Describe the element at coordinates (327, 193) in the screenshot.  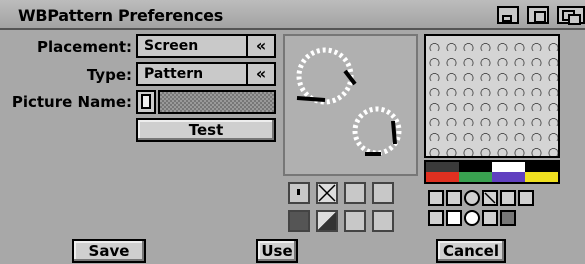
I see `clear-pattern-icon` at that location.